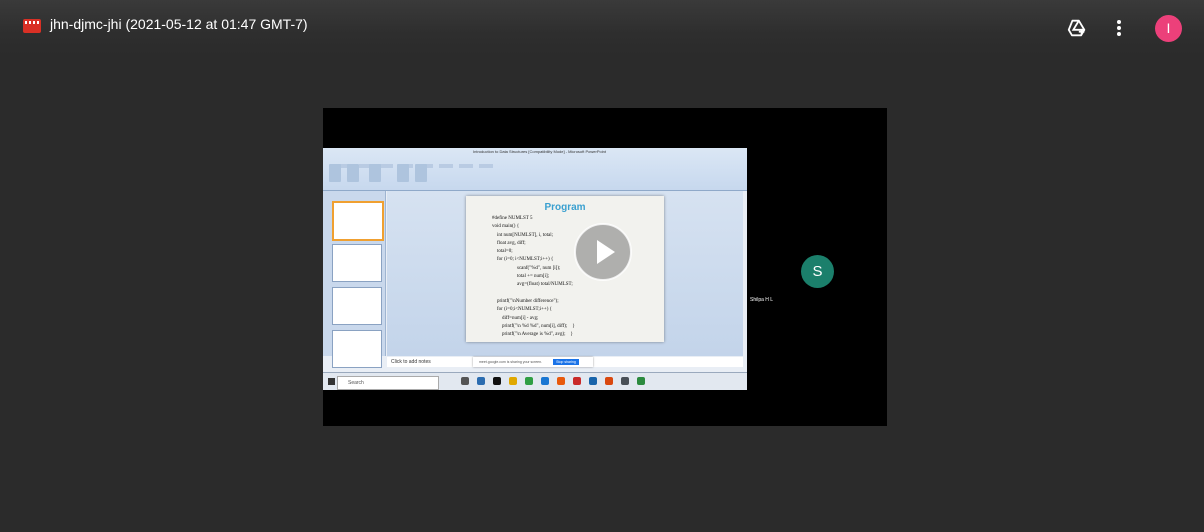 This screenshot has width=1204, height=532. What do you see at coordinates (566, 362) in the screenshot?
I see `stop-sharing-button: Stop sharing` at bounding box center [566, 362].